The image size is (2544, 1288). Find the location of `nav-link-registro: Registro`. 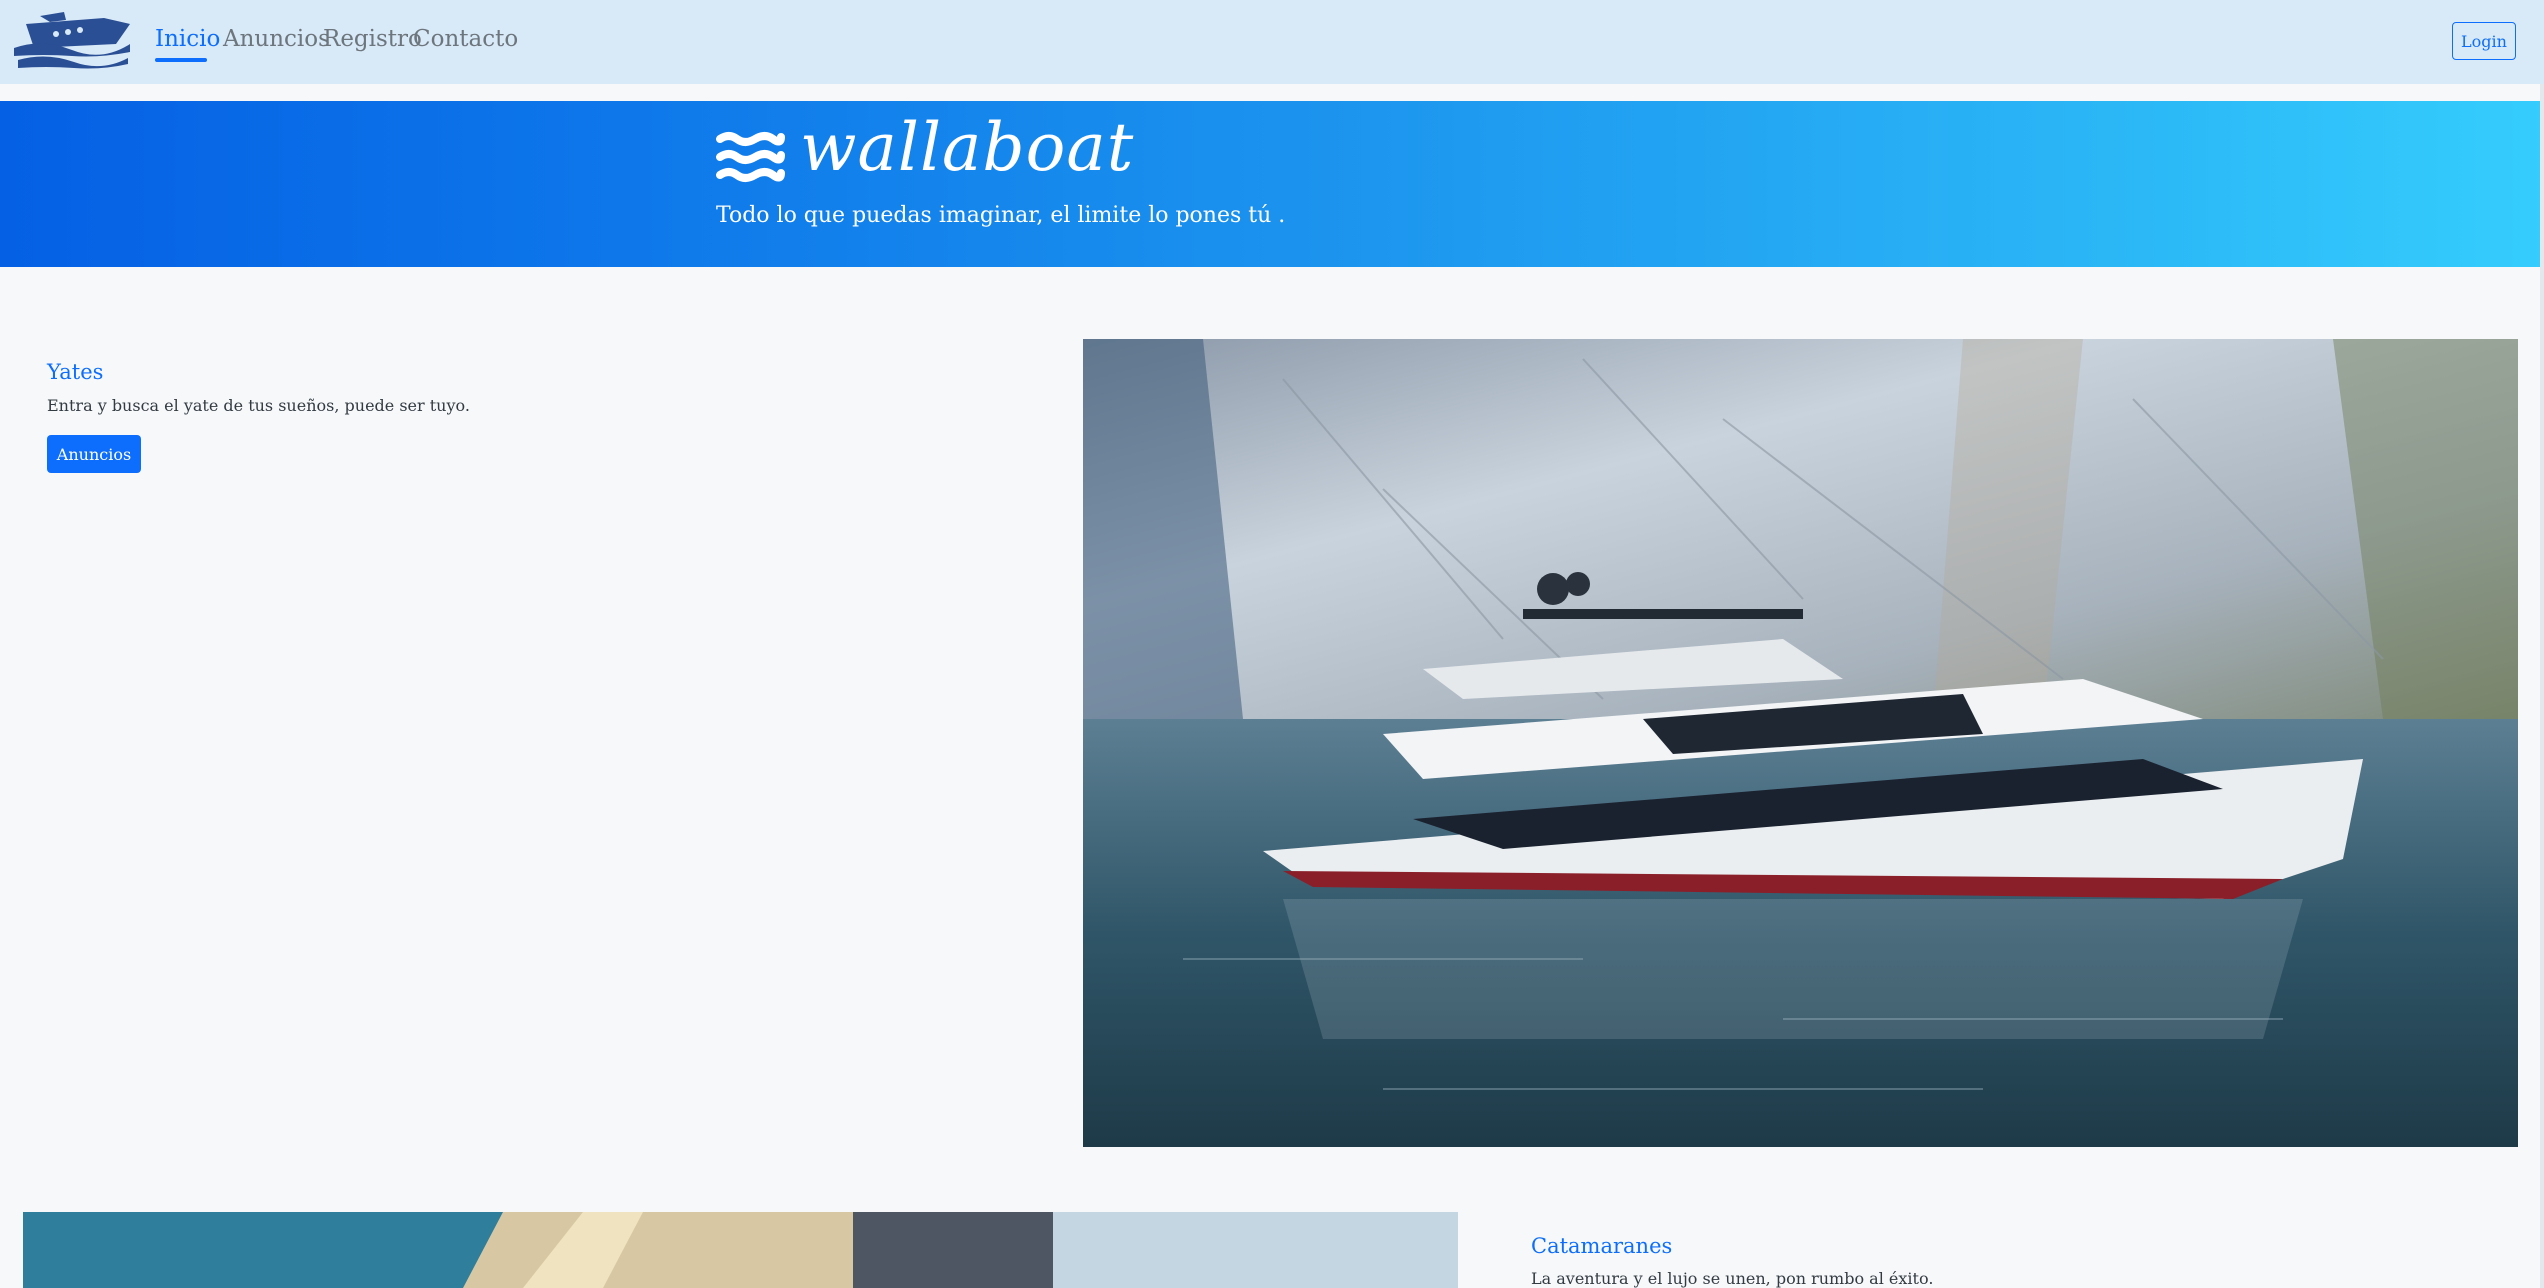

nav-link-registro: Registro is located at coordinates (372, 39).